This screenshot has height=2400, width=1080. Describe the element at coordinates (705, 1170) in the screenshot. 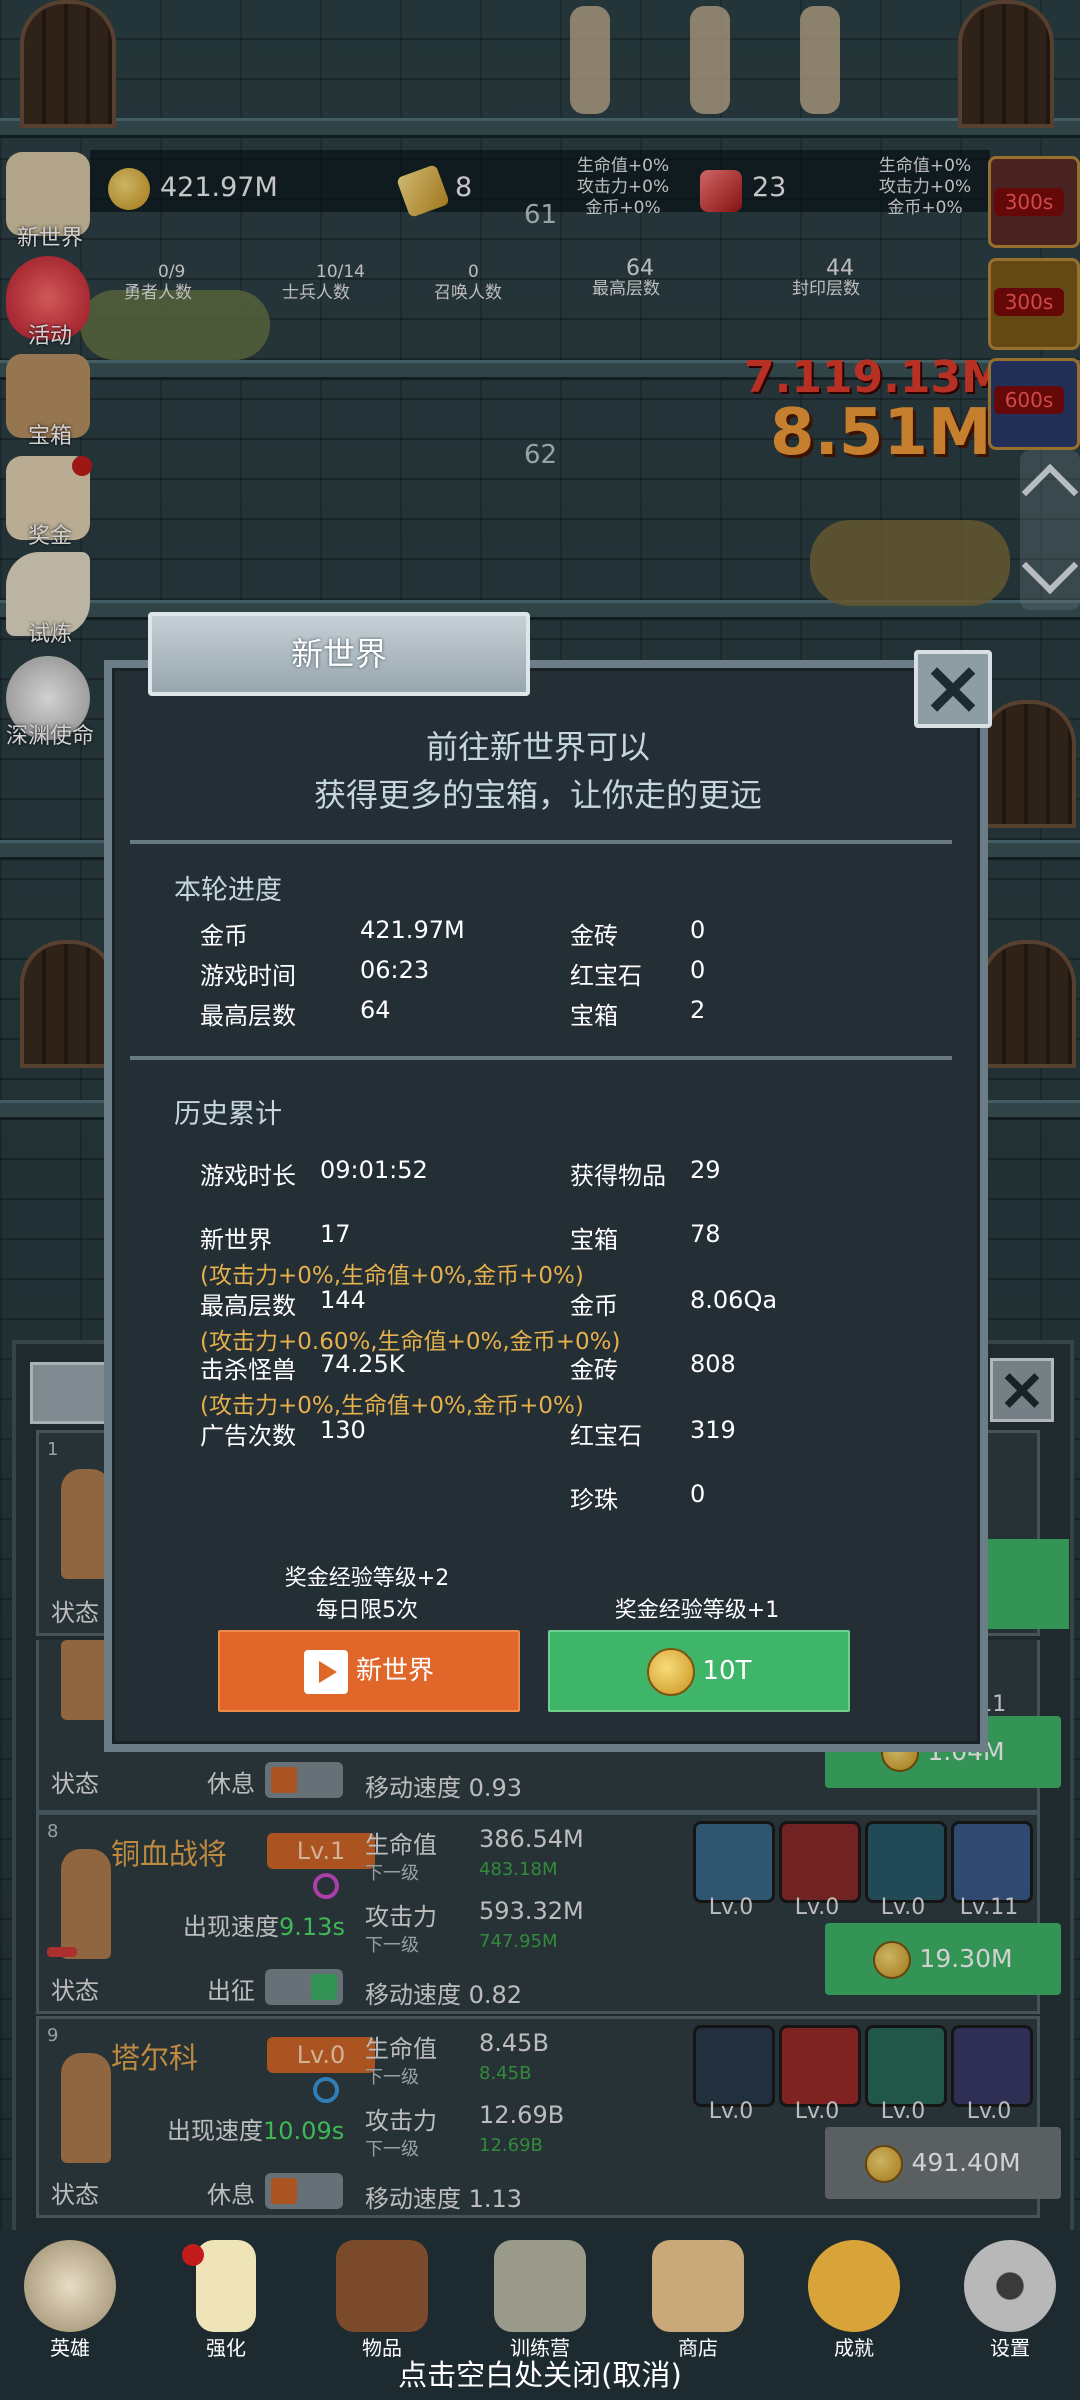

I see `stat-value: 29` at that location.